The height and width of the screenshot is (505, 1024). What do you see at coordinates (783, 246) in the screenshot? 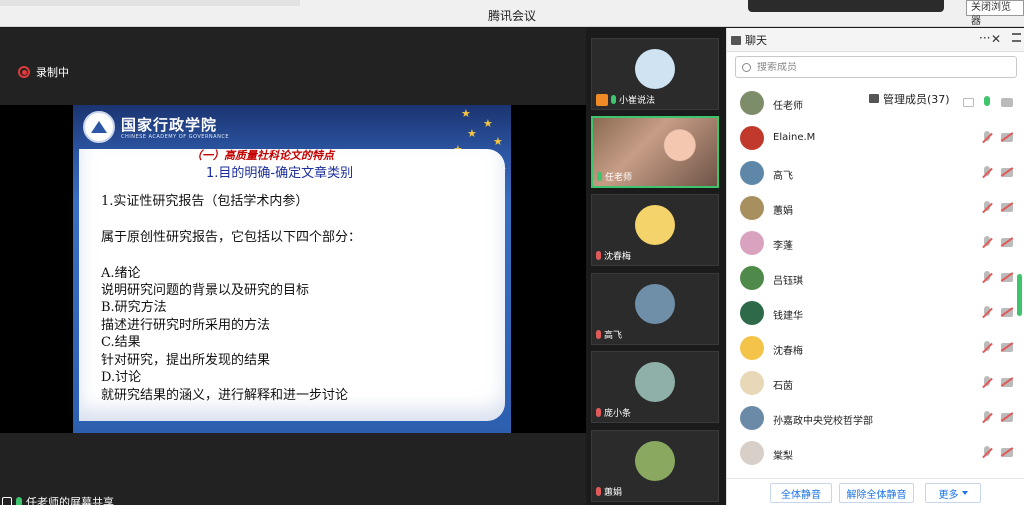
I see `member-name: 李蓬` at bounding box center [783, 246].